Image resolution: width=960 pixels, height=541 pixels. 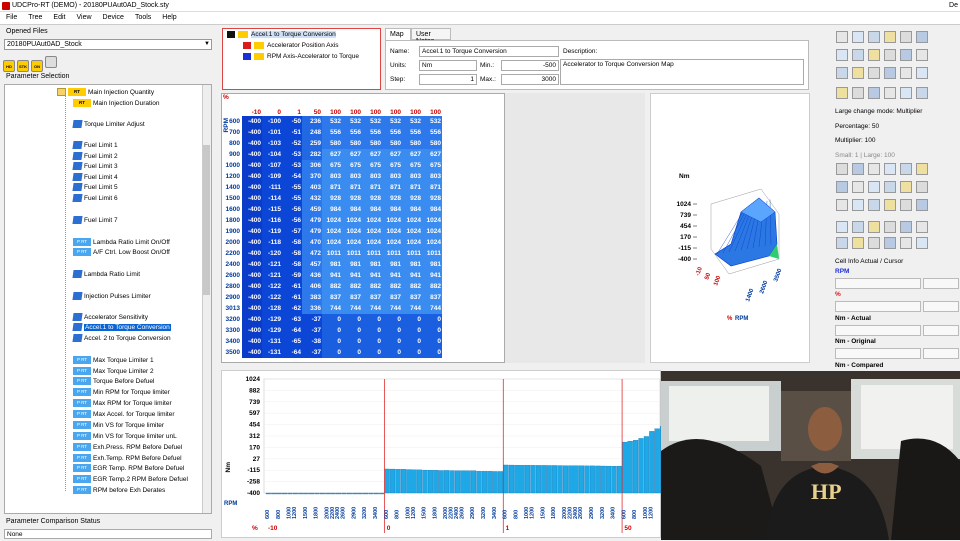 What do you see at coordinates (874, 243) in the screenshot?
I see `save-icon` at bounding box center [874, 243].